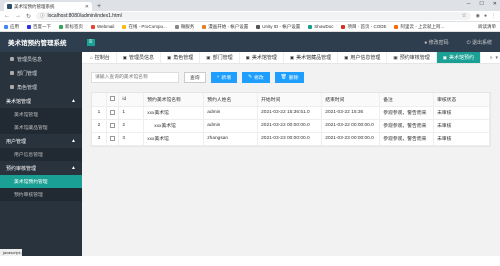  What do you see at coordinates (283, 77) in the screenshot?
I see `trash-icon: 🗑` at bounding box center [283, 77].